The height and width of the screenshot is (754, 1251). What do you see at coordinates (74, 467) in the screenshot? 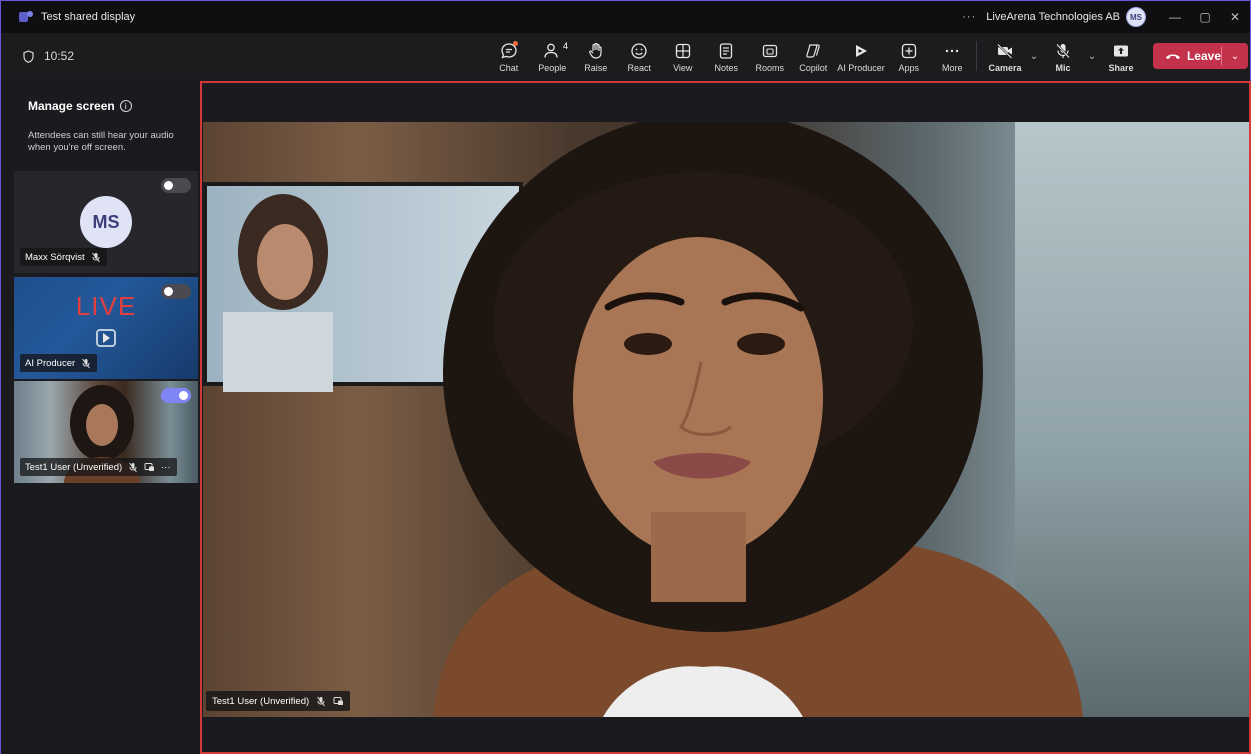
I see `participant-name: Test1 User (Unverified)` at bounding box center [74, 467].